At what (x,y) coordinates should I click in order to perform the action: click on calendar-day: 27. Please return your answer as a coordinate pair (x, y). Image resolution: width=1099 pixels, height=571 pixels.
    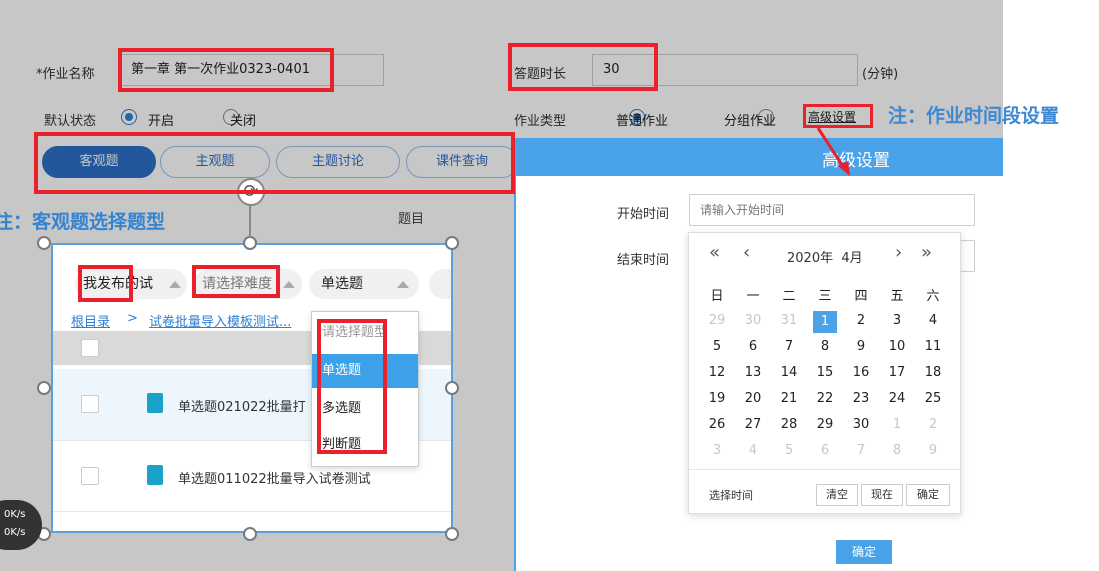
    Looking at the image, I should click on (753, 425).